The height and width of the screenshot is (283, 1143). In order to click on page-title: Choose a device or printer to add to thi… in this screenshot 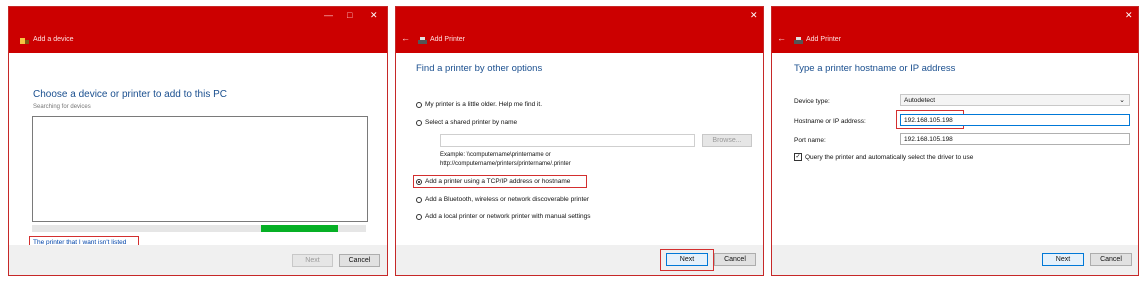, I will do `click(130, 94)`.